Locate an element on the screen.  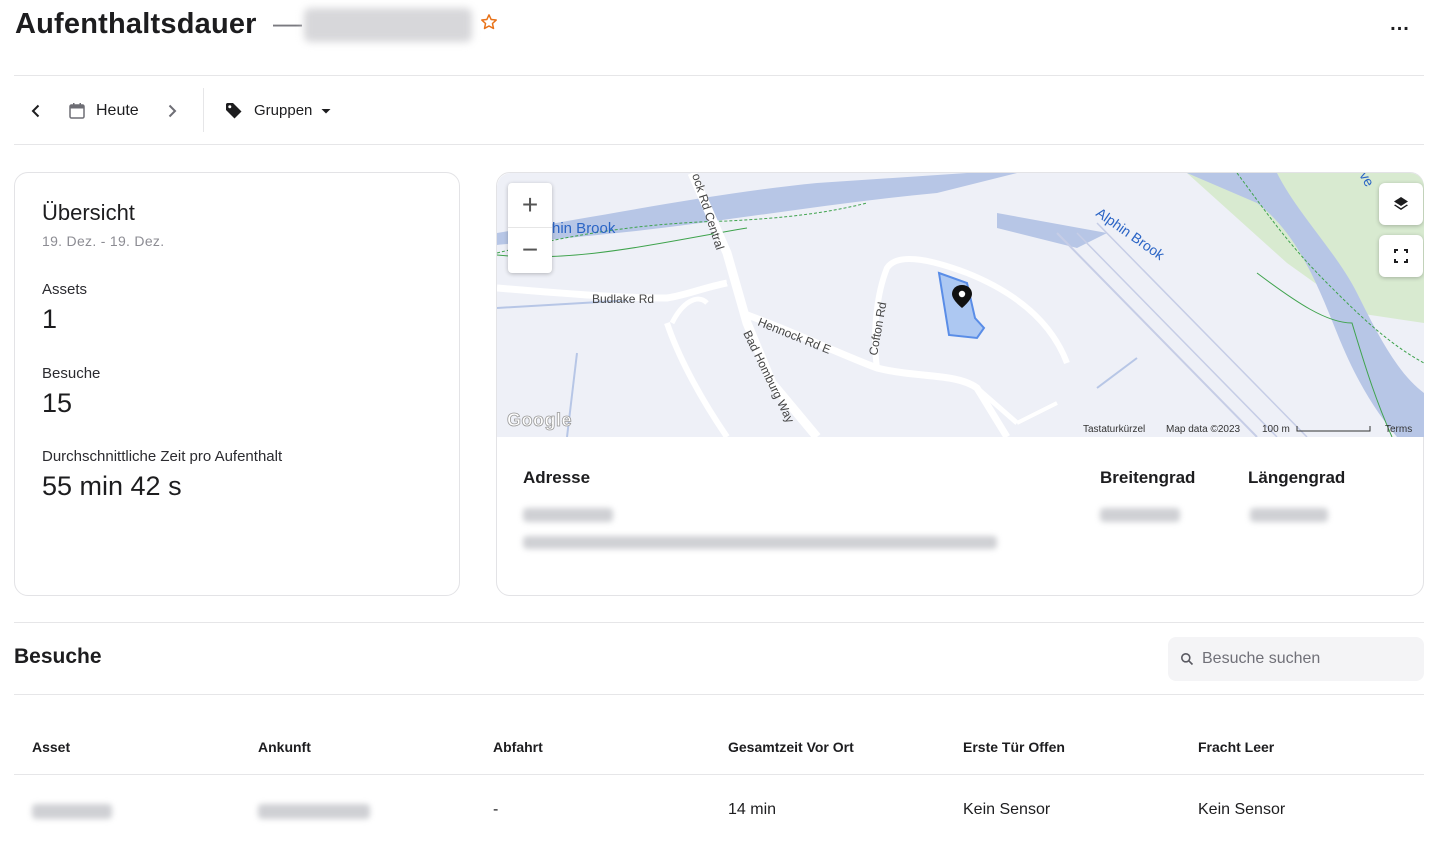
visits-section-title: Besuche is located at coordinates (58, 656).